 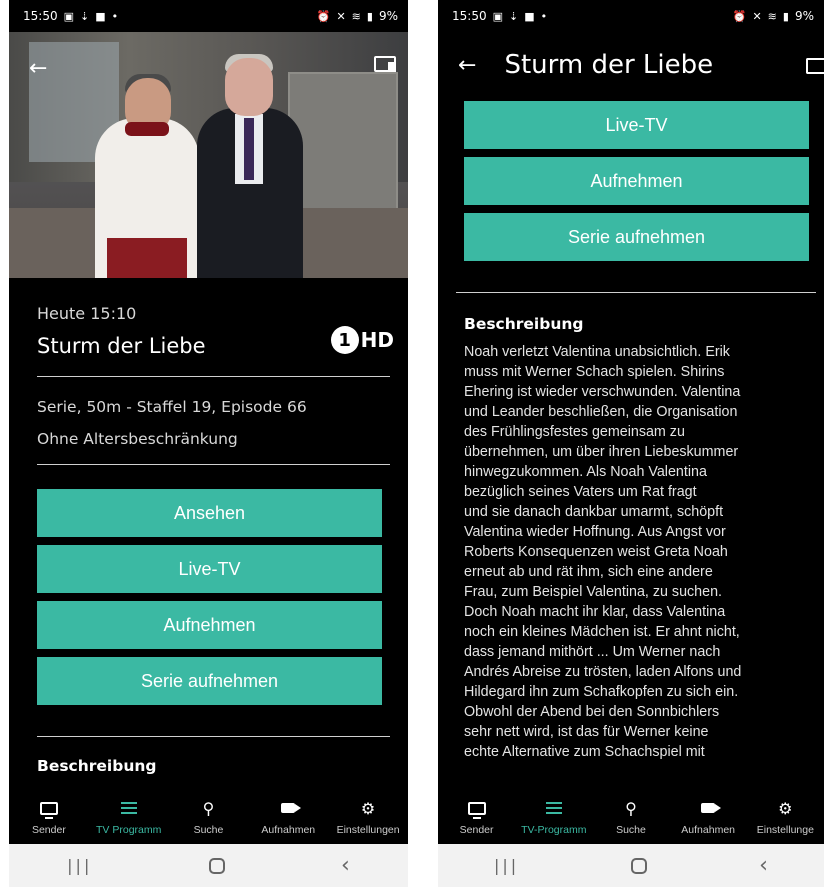 I want to click on description-line: echte Alternative zum Schachspiel mit, so click(x=584, y=752).